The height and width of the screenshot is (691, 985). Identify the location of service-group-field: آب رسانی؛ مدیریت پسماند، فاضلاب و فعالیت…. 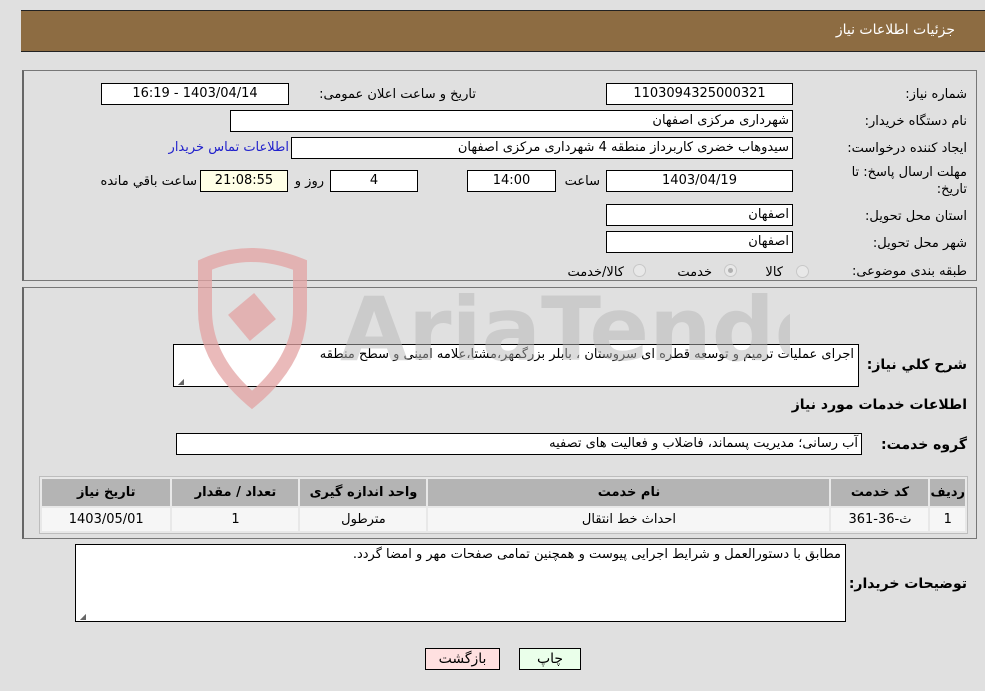
(519, 444).